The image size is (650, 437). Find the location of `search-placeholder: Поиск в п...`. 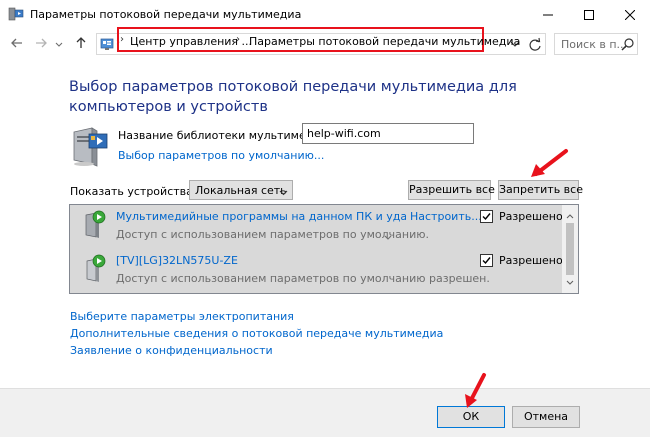

search-placeholder: Поиск в п... is located at coordinates (594, 44).